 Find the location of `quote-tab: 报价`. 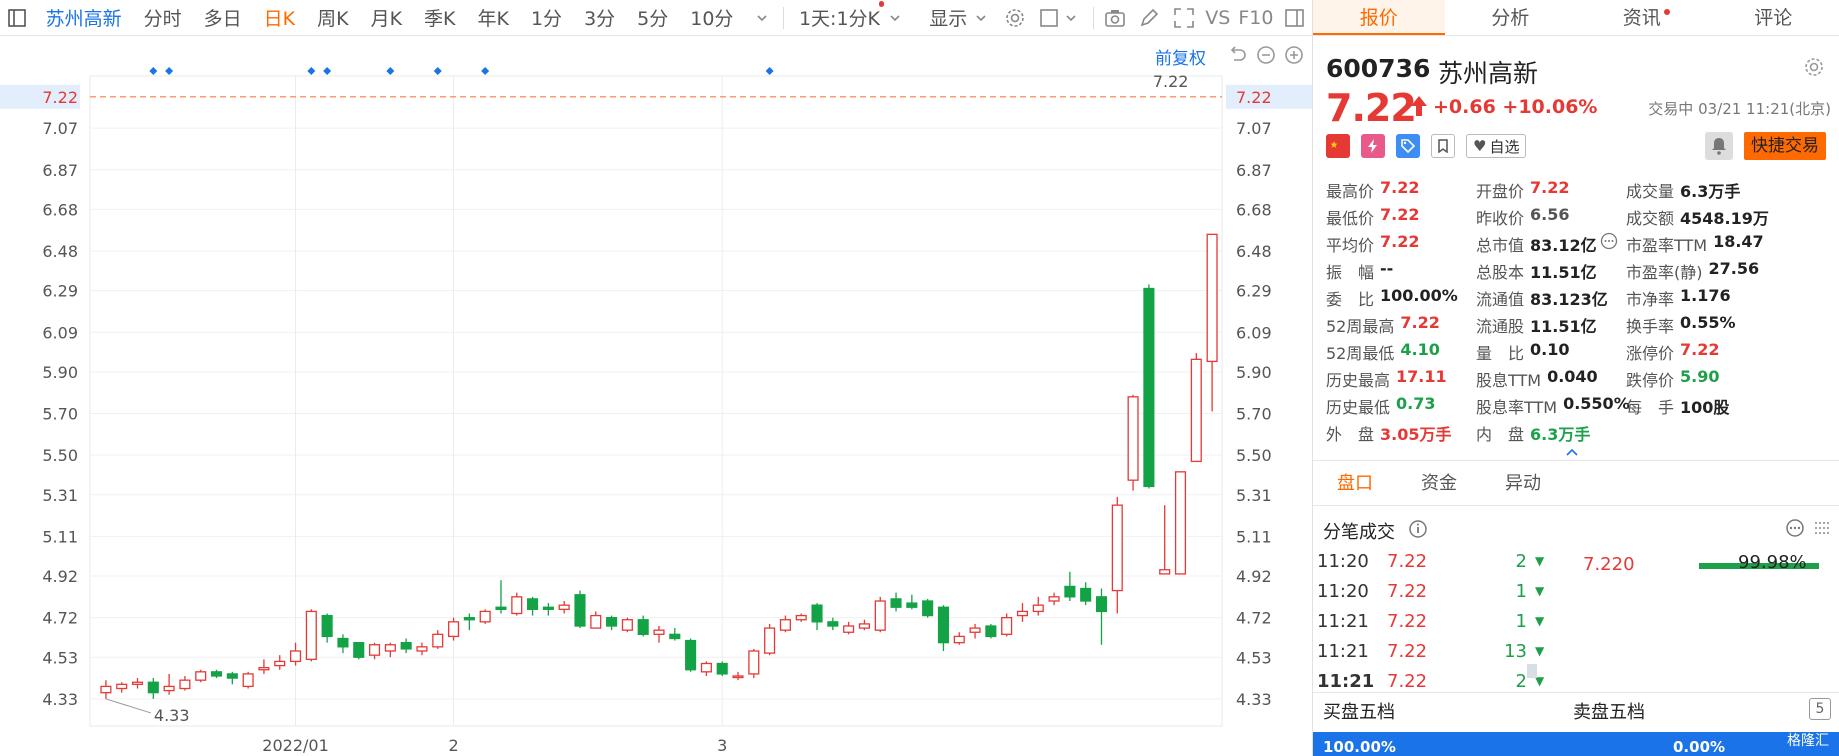

quote-tab: 报价 is located at coordinates (1379, 17).